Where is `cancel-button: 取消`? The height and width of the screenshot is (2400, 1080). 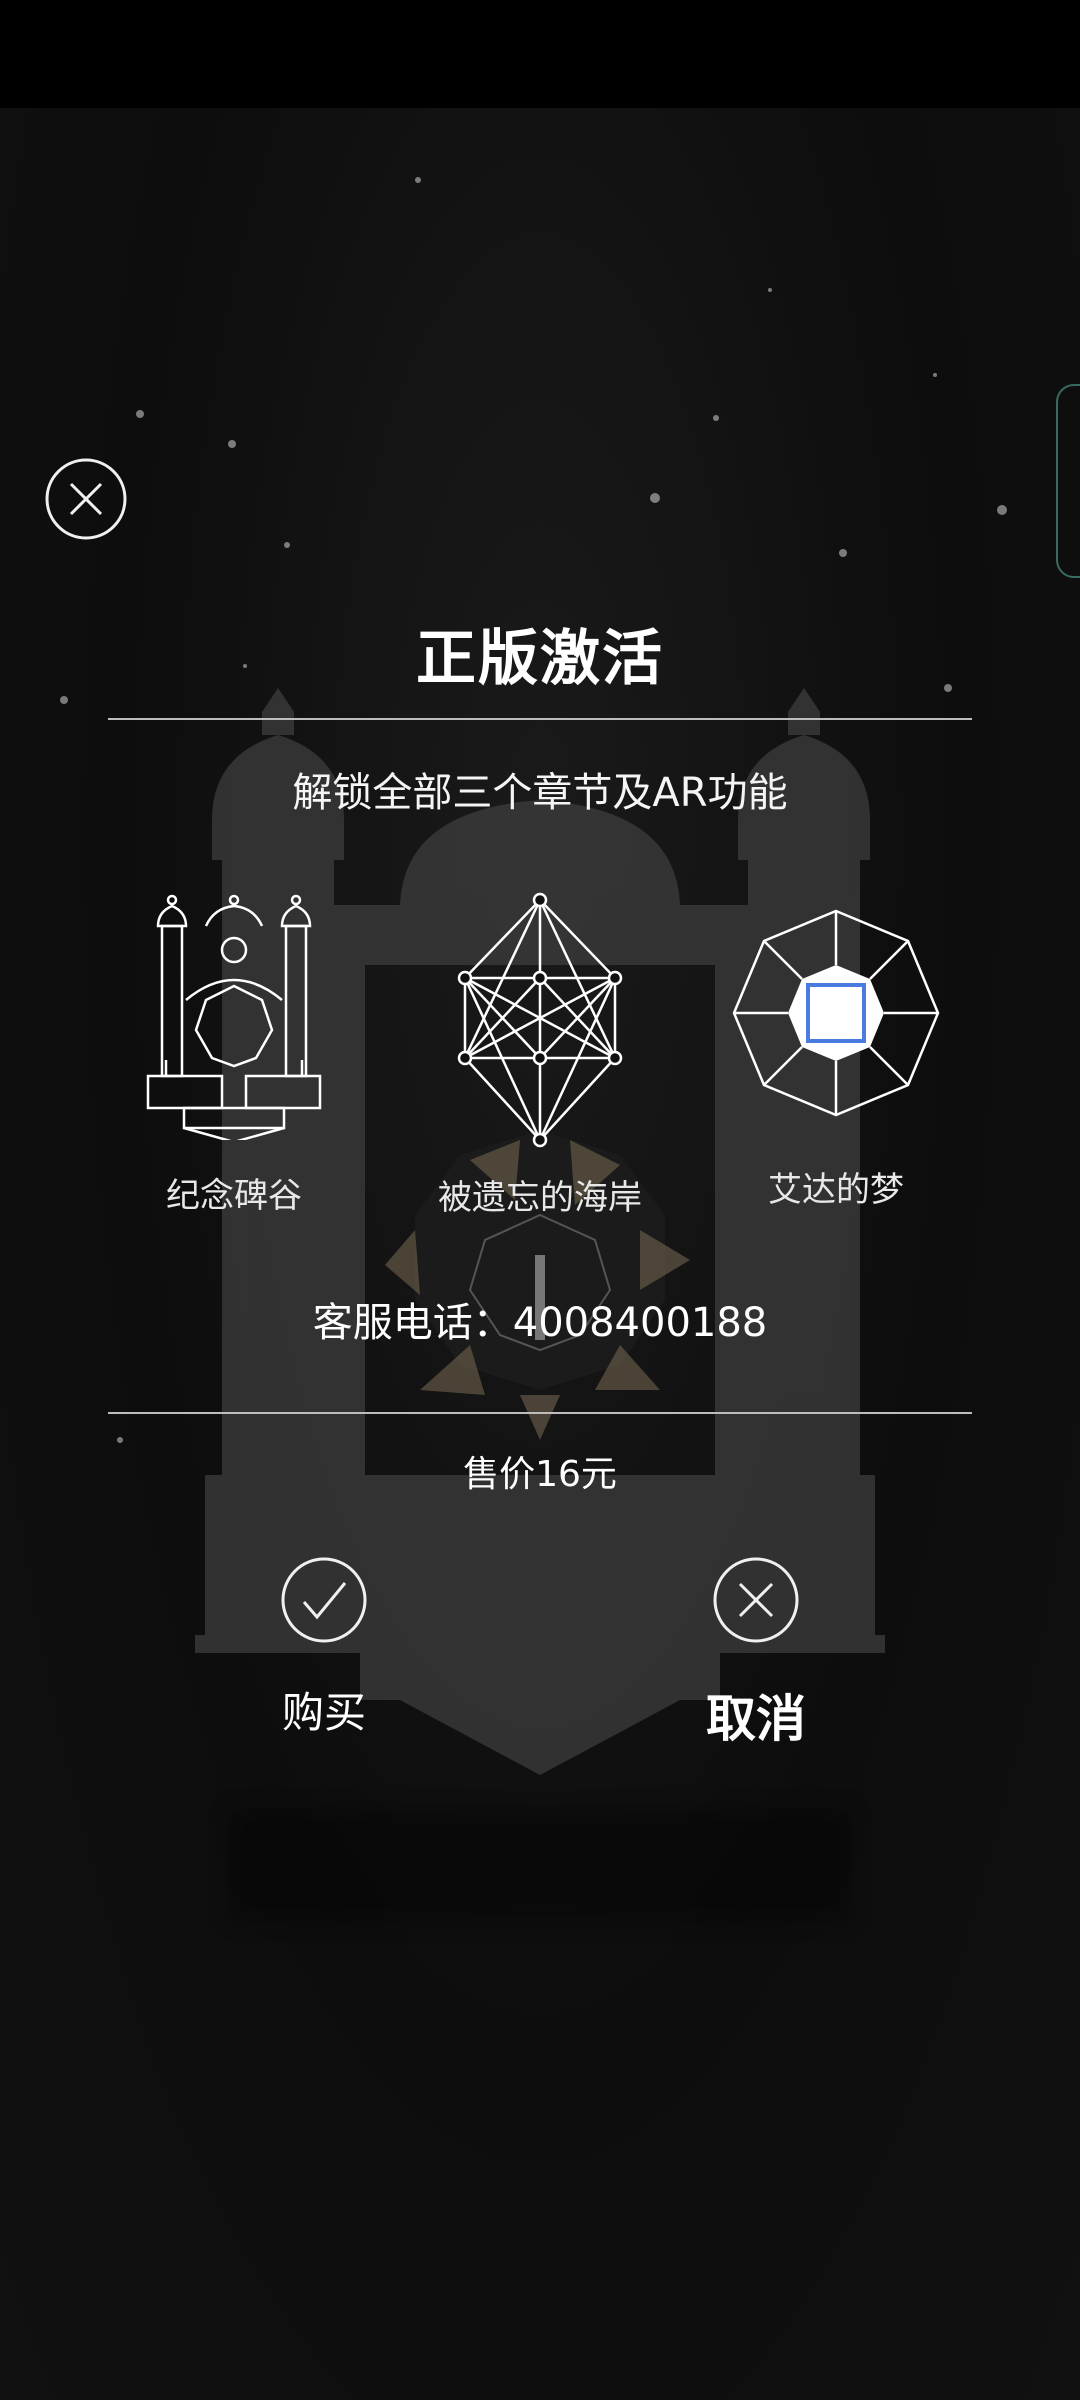
cancel-button: 取消 is located at coordinates (756, 1653).